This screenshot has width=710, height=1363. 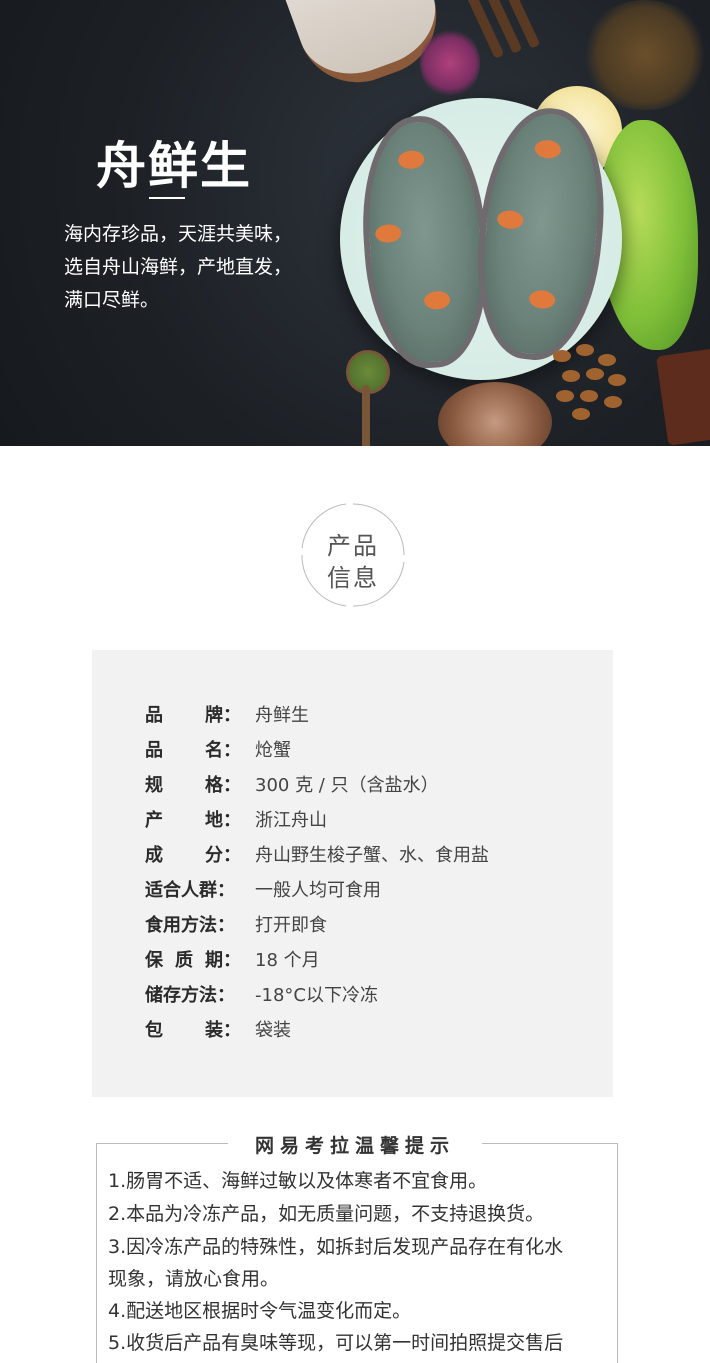 I want to click on spec-key-char: 期：, so click(x=223, y=960).